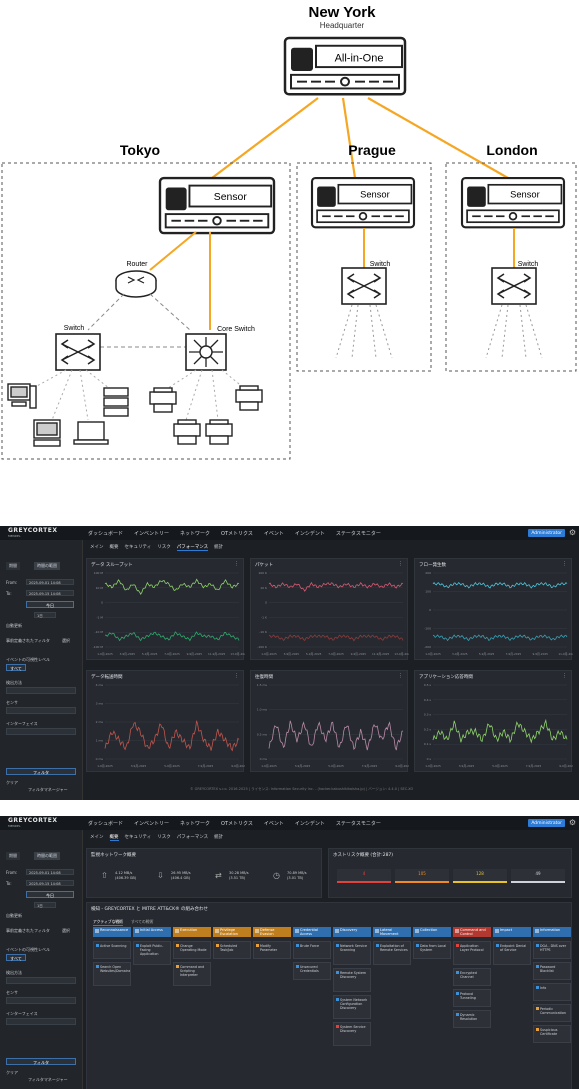  Describe the element at coordinates (142, 922) in the screenshot. I see `mitre-tab-all: すべての戦術` at that location.